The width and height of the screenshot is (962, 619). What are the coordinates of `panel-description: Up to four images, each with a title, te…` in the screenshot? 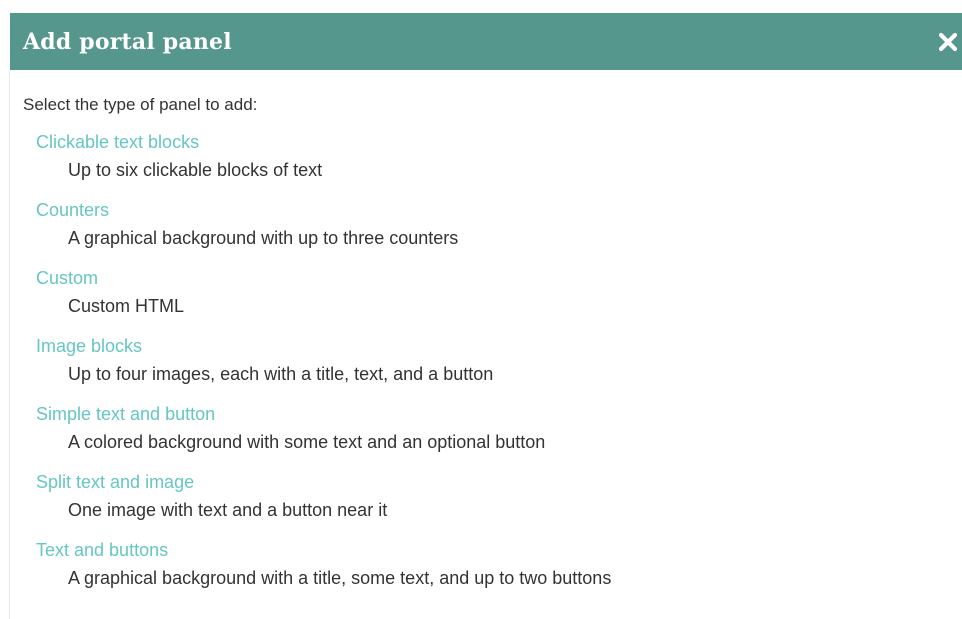 It's located at (281, 374).